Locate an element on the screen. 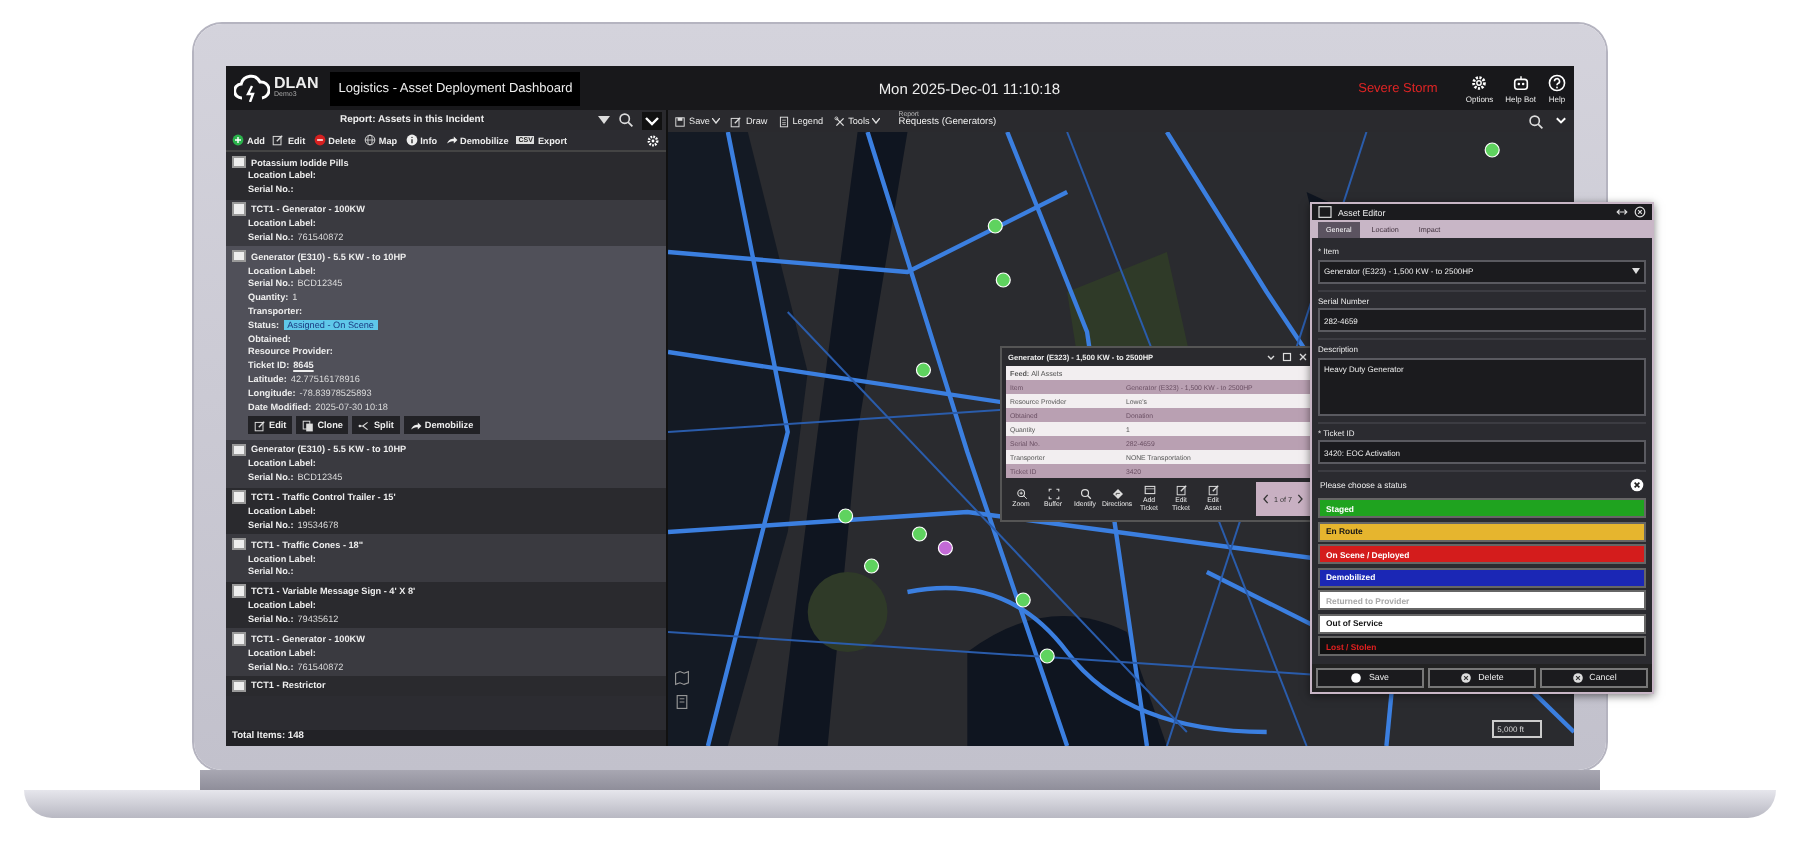 This screenshot has width=1800, height=856. asset-list-item is located at coordinates (446, 343).